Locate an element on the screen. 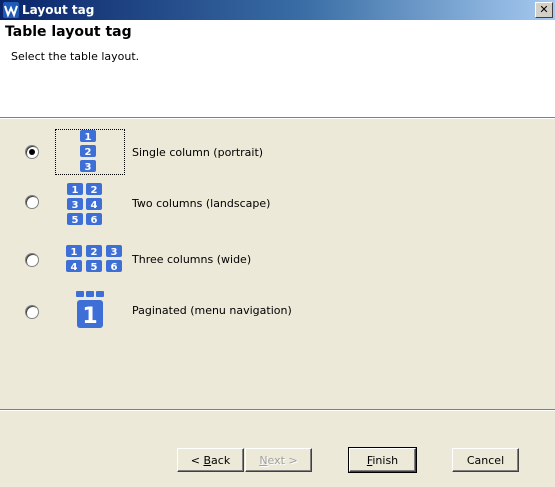 The height and width of the screenshot is (487, 555). two-column-layout-icon: 1 2 3 4 5 6 is located at coordinates (84, 204).